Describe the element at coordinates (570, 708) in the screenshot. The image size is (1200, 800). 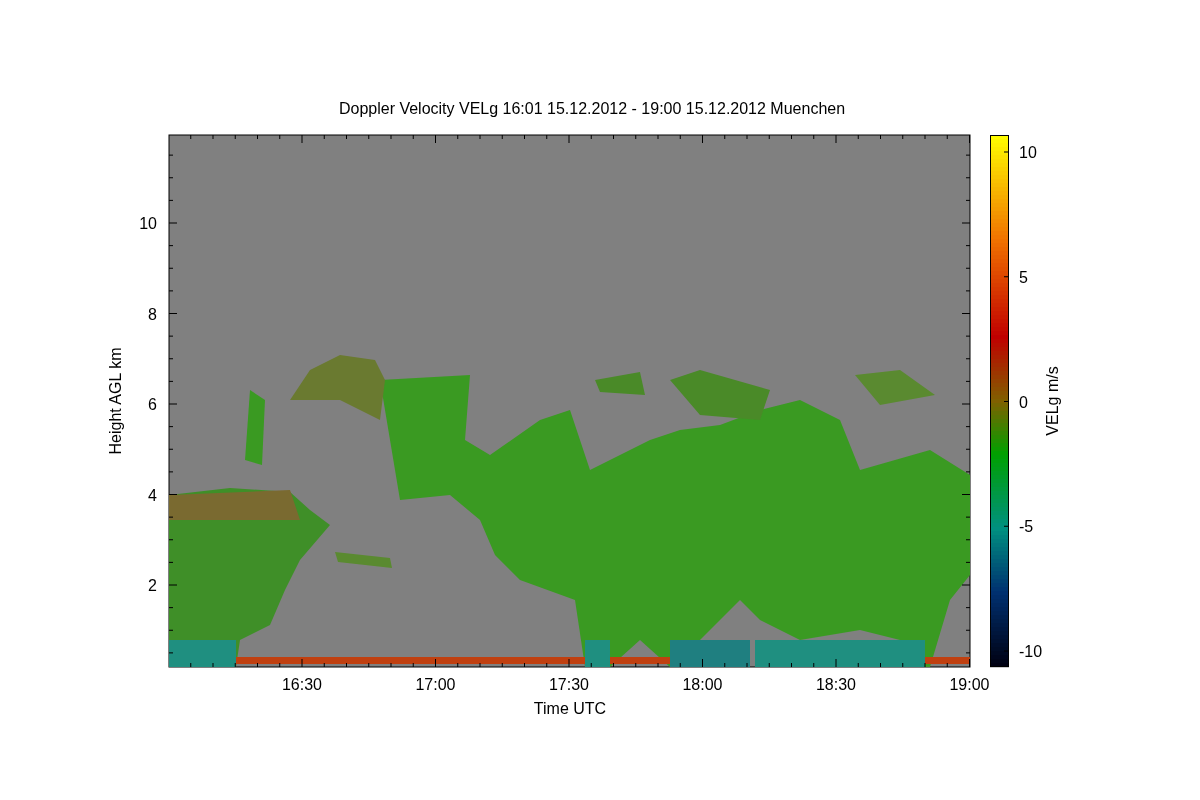
I see `axis-label: Time UTC` at that location.